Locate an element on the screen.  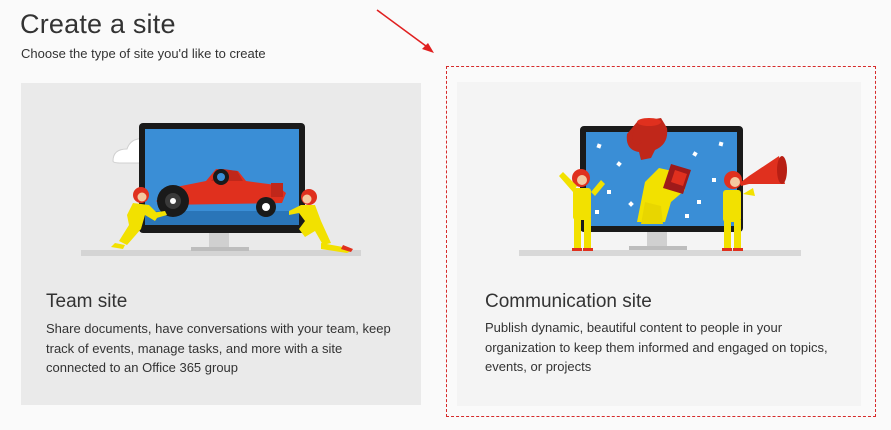
annotation-arrow-icon is located at coordinates (405, 31).